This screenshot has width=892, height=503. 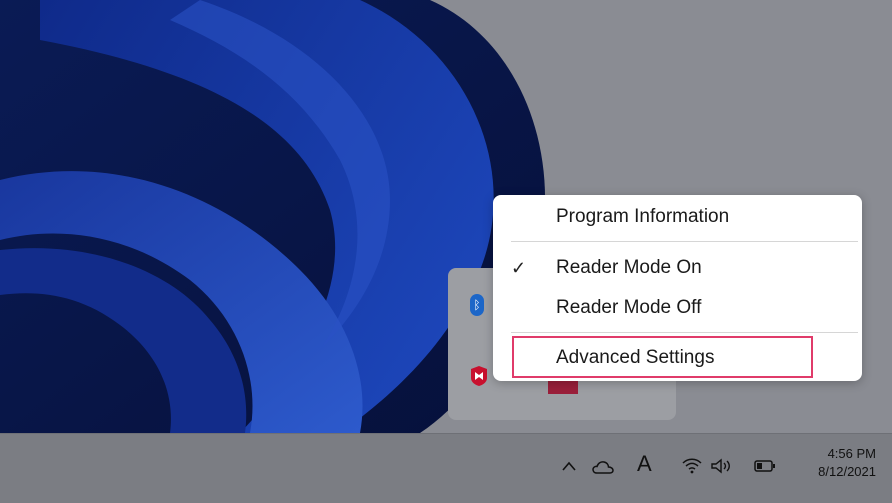 I want to click on menu-item-program-information: Program Information, so click(x=677, y=218).